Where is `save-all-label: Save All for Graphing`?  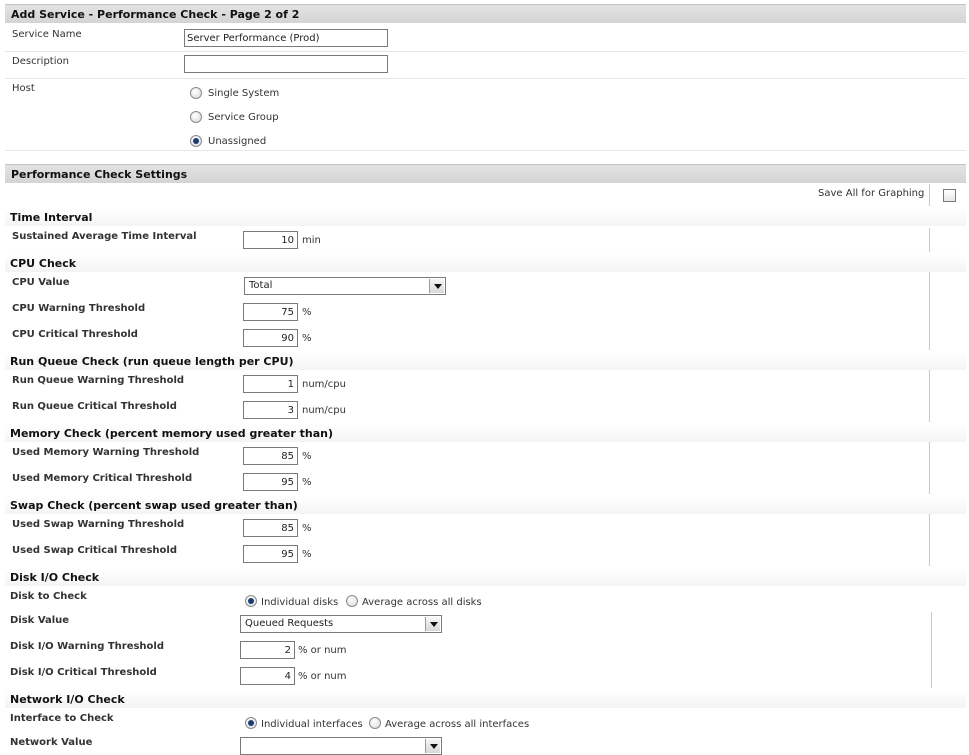
save-all-label: Save All for Graphing is located at coordinates (871, 193).